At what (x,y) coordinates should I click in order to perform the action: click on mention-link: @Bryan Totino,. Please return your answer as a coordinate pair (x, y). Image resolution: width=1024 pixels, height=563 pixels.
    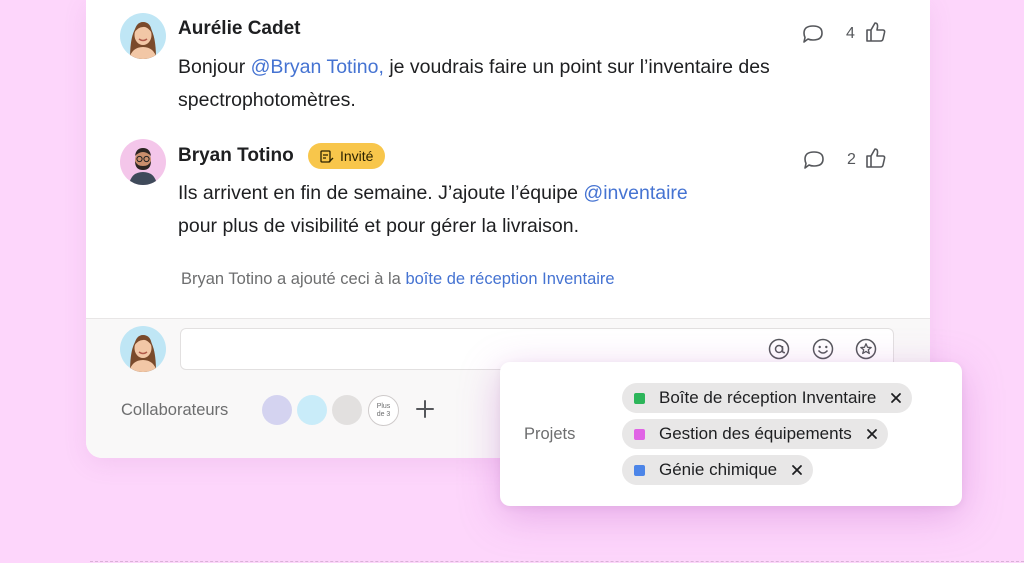
    Looking at the image, I should click on (317, 67).